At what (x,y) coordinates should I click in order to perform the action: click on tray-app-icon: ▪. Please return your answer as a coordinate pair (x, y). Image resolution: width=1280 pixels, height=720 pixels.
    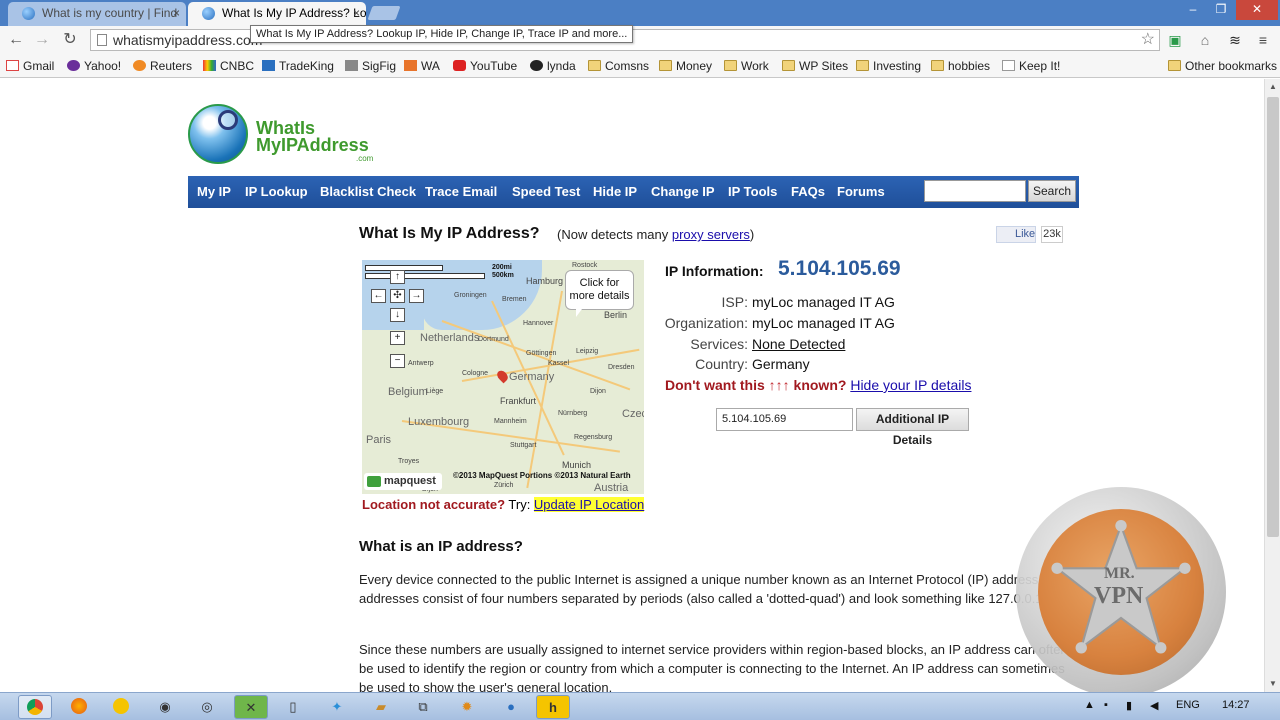
    Looking at the image, I should click on (1106, 705).